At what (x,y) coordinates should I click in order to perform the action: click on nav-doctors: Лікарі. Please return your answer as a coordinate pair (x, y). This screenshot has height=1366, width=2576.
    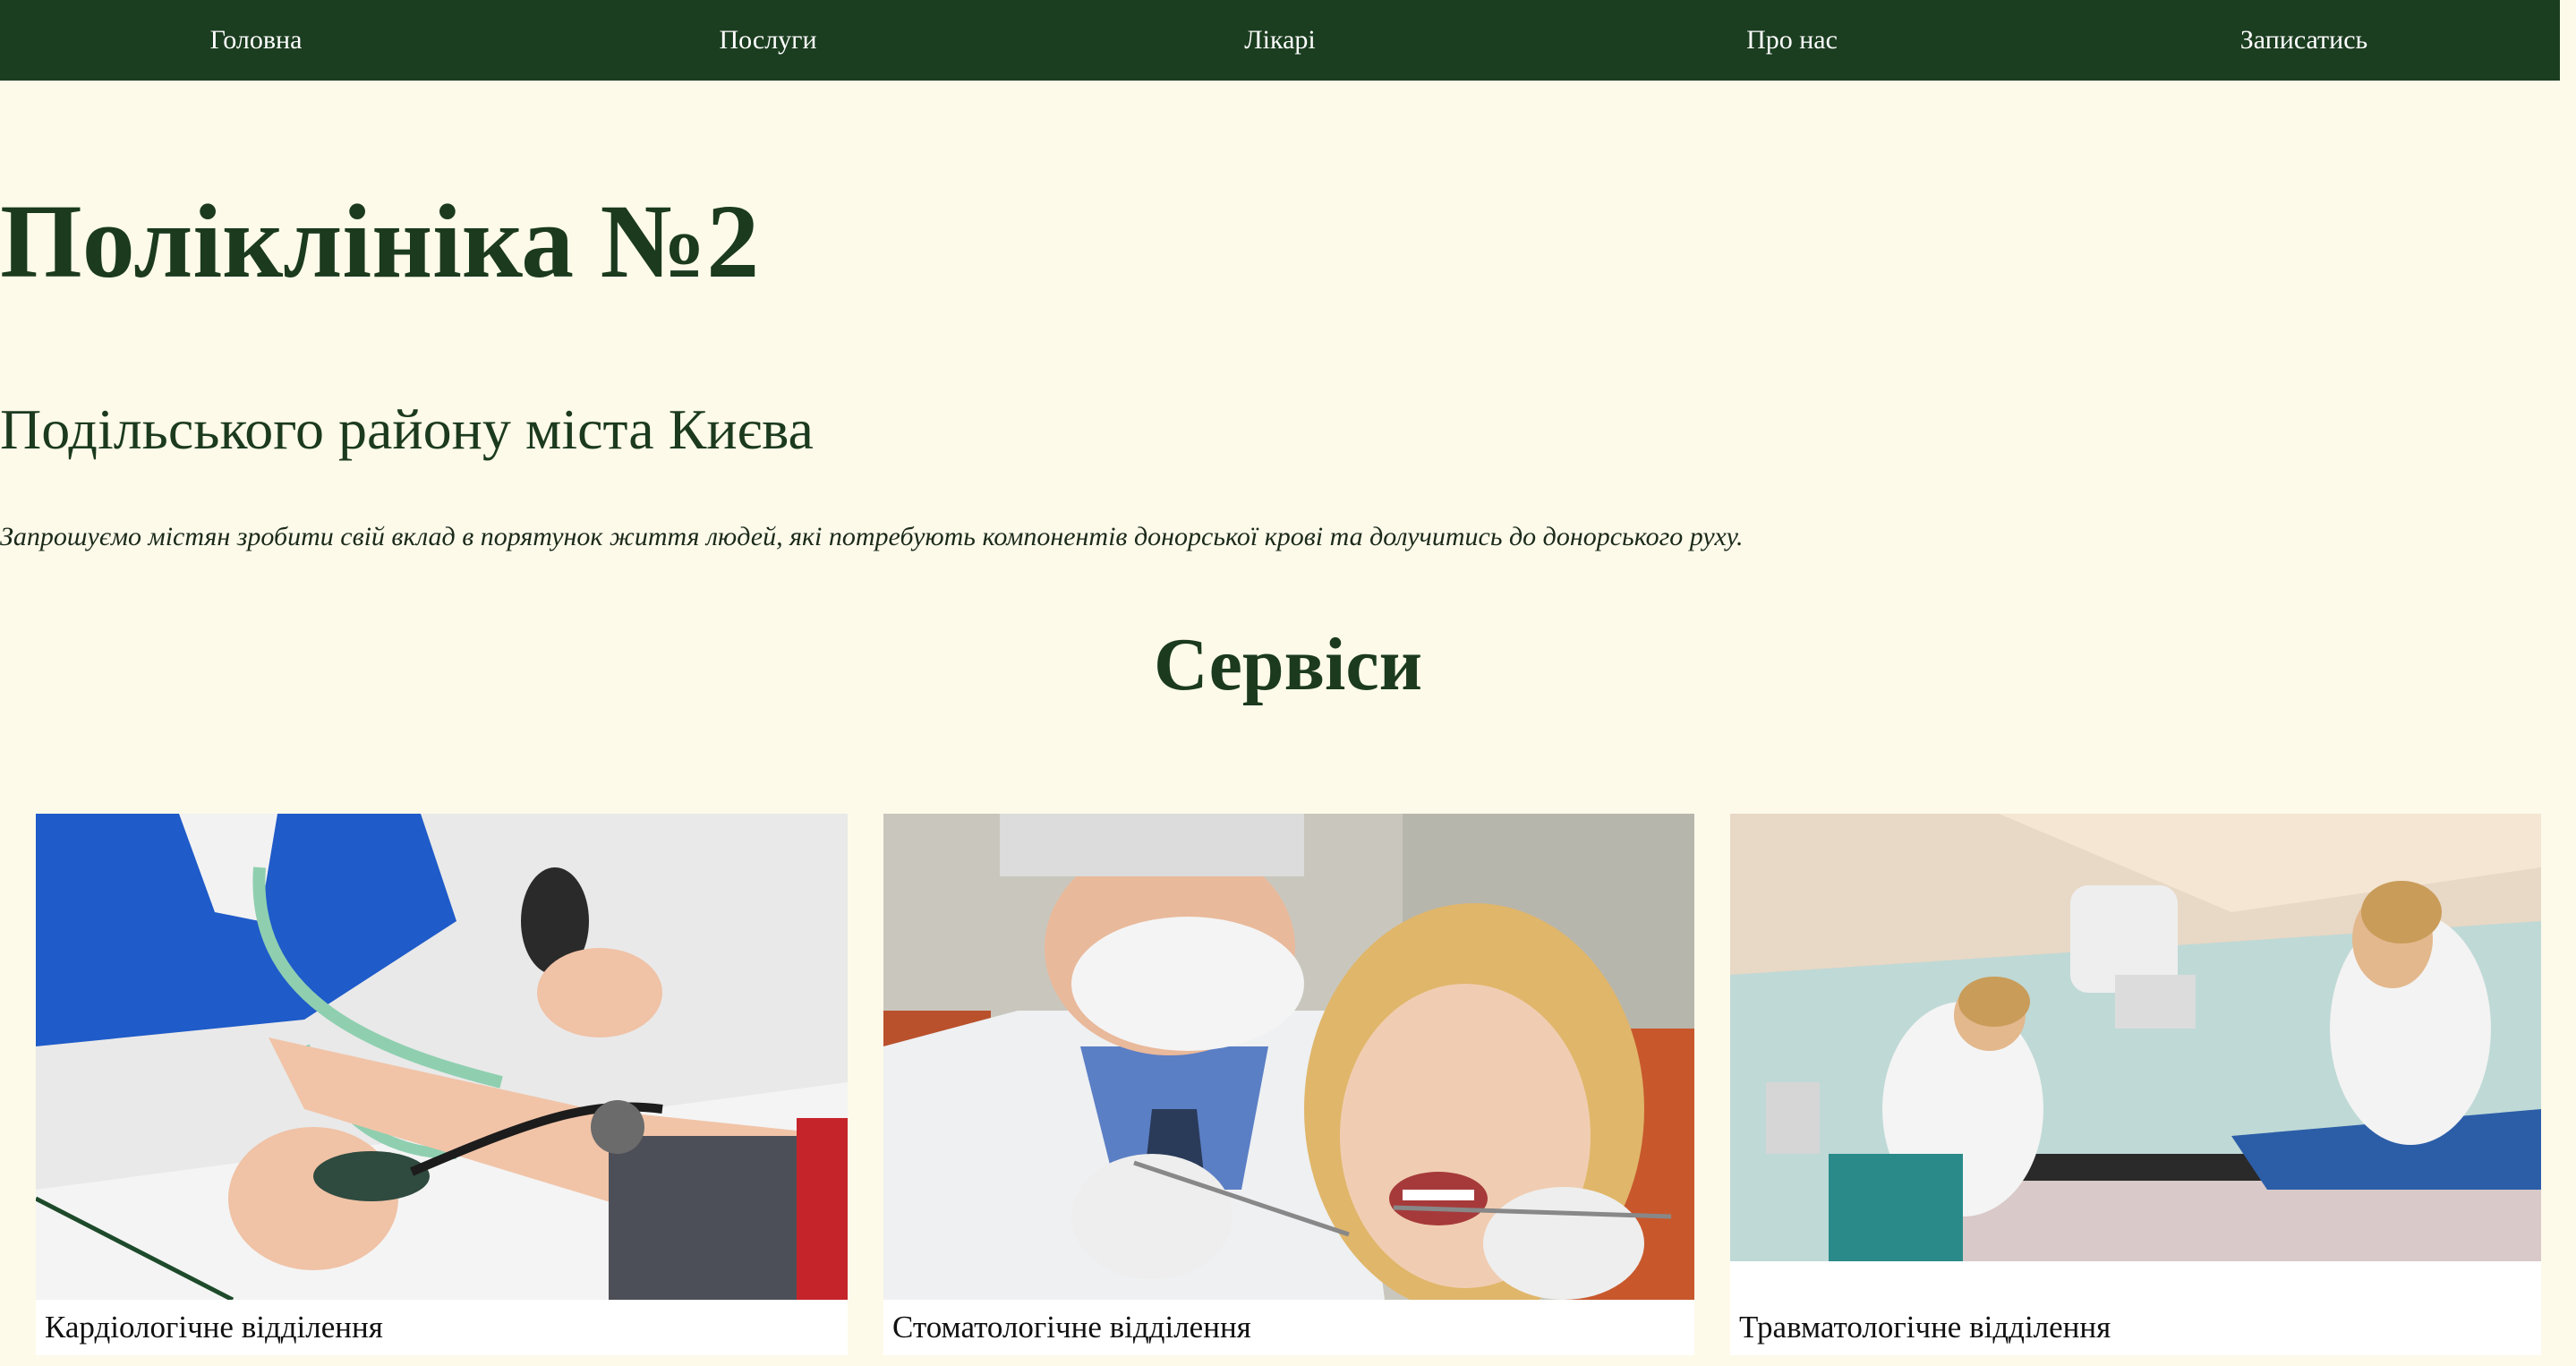
    Looking at the image, I should click on (1280, 40).